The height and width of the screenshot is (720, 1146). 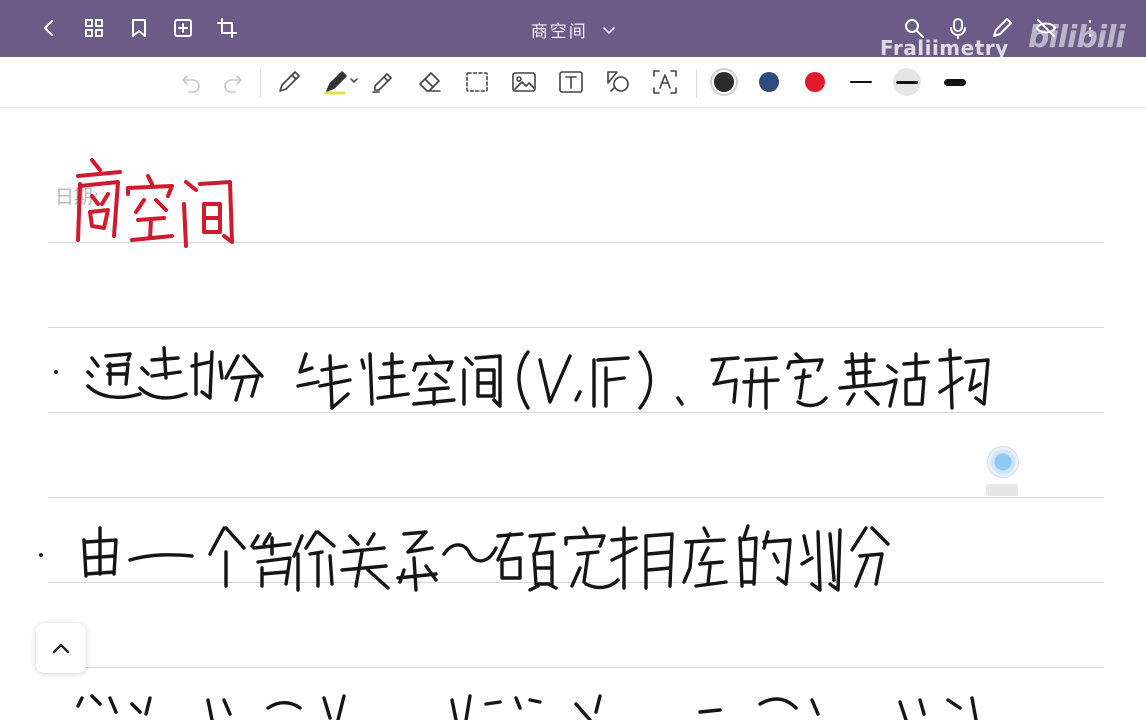 What do you see at coordinates (1077, 37) in the screenshot?
I see `bilibili-logo: bilibili` at bounding box center [1077, 37].